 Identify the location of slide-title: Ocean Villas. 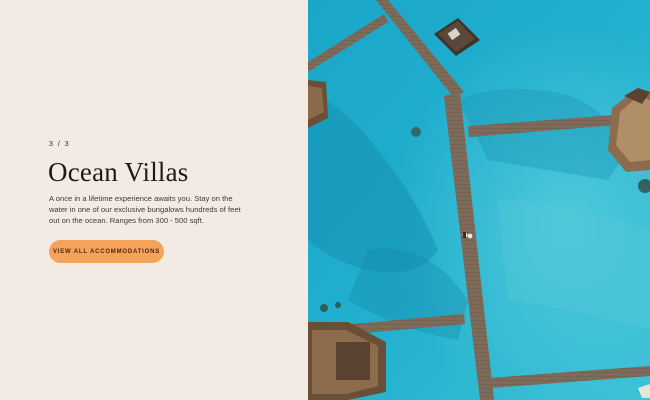
(118, 172).